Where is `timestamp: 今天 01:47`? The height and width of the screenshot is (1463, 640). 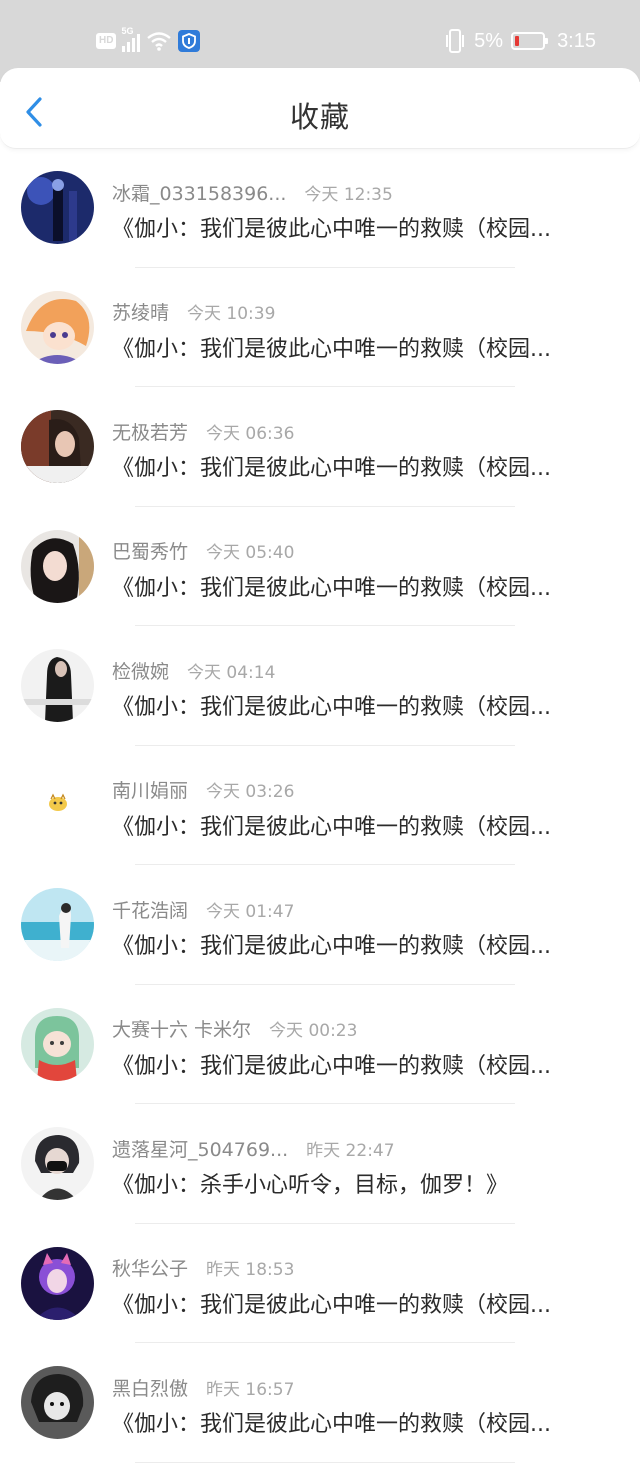 timestamp: 今天 01:47 is located at coordinates (250, 911).